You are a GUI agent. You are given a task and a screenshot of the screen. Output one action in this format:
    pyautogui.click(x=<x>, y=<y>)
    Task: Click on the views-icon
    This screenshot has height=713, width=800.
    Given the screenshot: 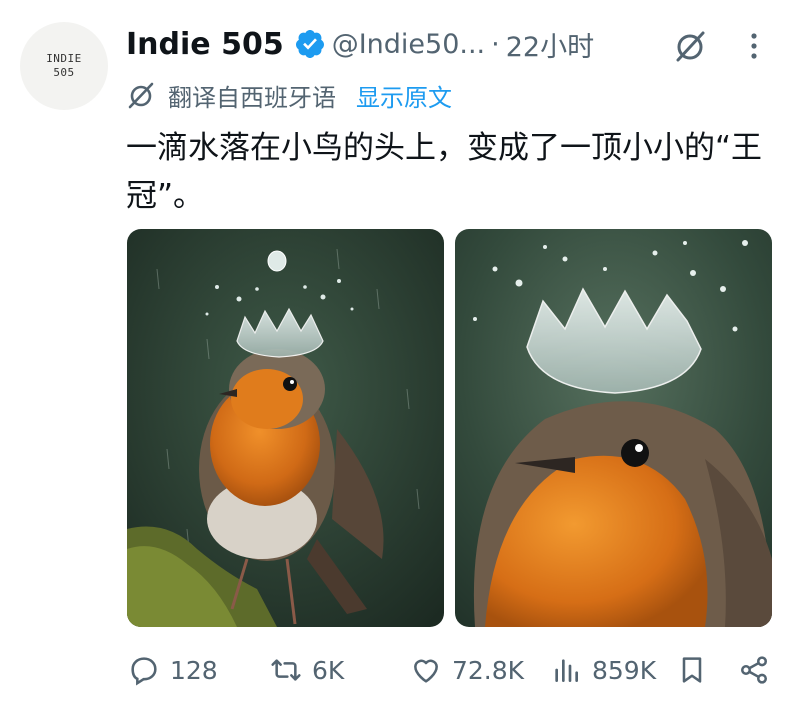 What is the action you would take?
    pyautogui.click(x=566, y=670)
    